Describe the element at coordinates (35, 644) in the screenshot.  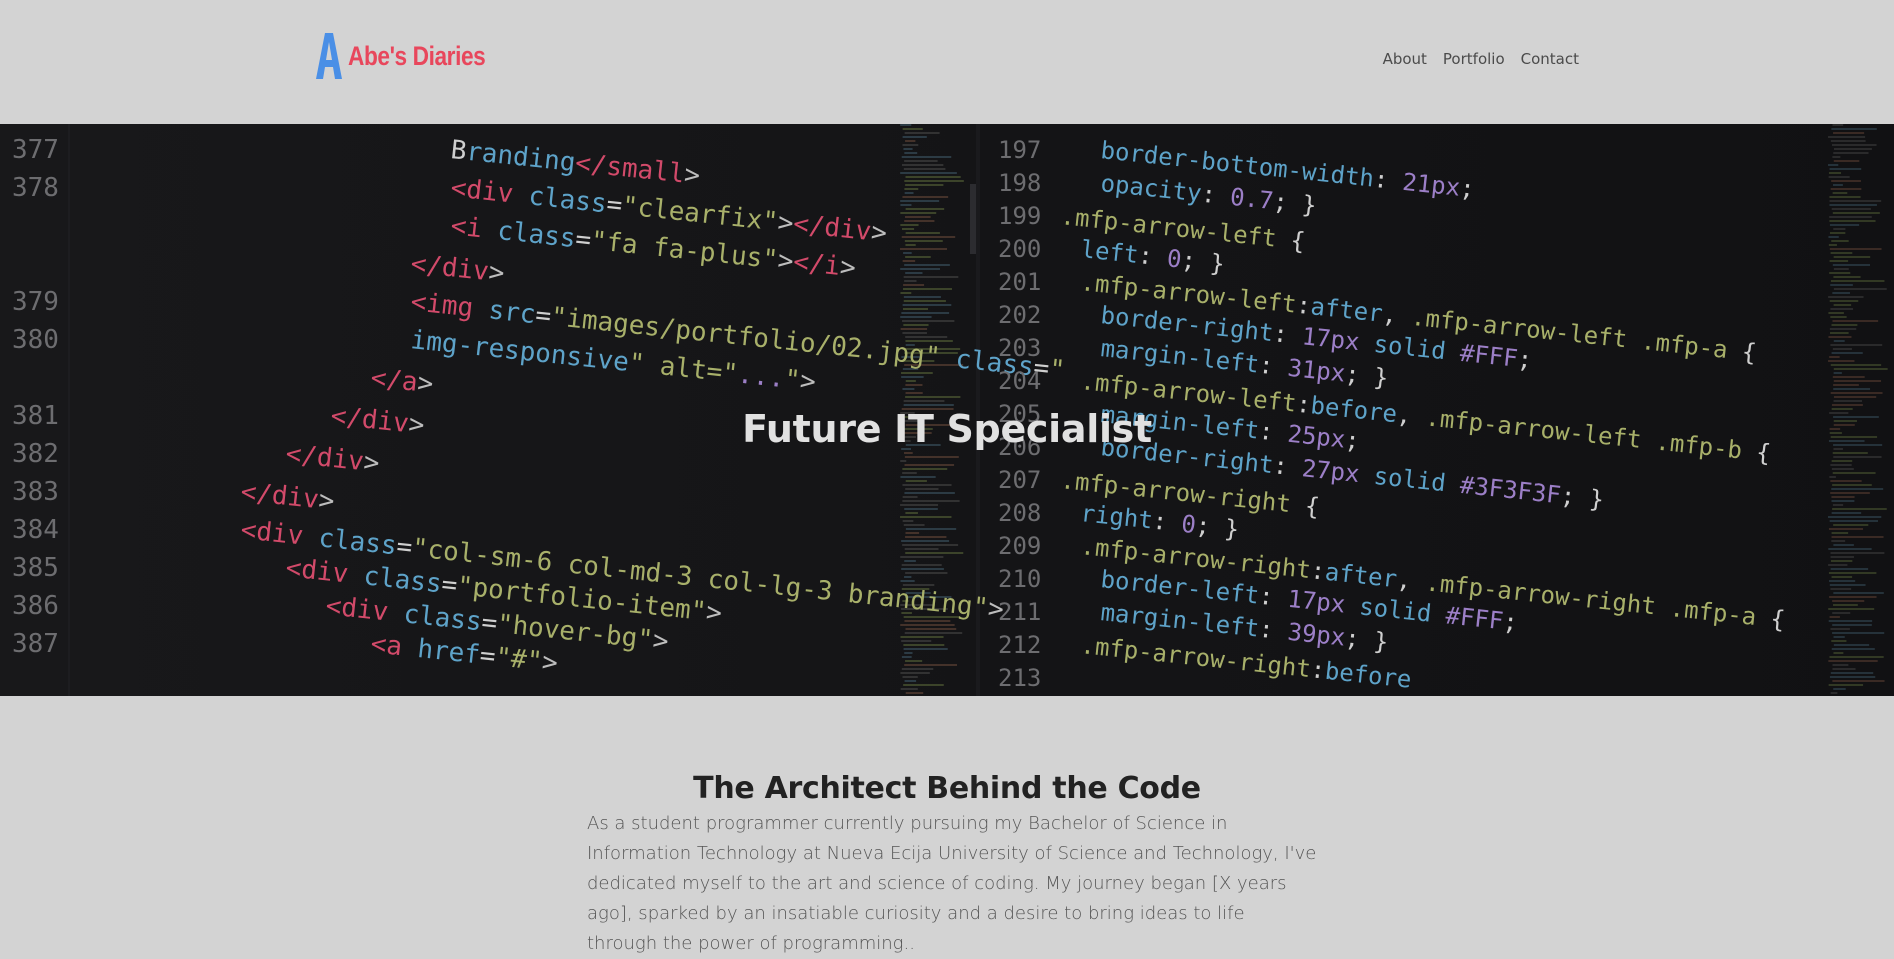
I see `line-number: 387` at that location.